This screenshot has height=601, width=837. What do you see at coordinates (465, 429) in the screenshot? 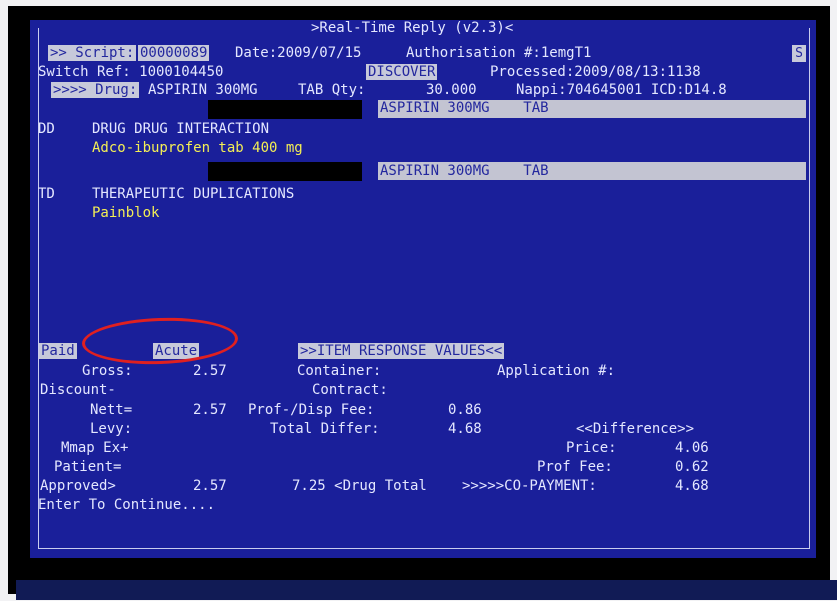
I see `total-differ-value: 4.68` at bounding box center [465, 429].